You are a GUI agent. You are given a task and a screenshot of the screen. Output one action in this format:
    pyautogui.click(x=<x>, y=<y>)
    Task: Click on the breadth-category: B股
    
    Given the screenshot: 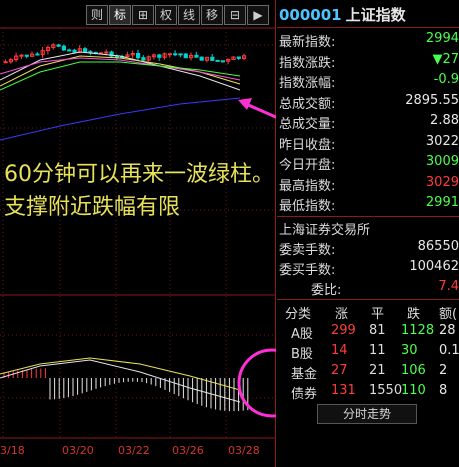 What is the action you would take?
    pyautogui.click(x=302, y=354)
    